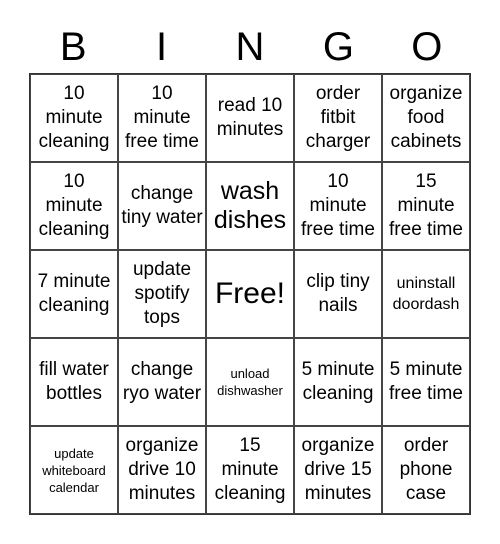  I want to click on bingo-cell: fill water bottles, so click(74, 382).